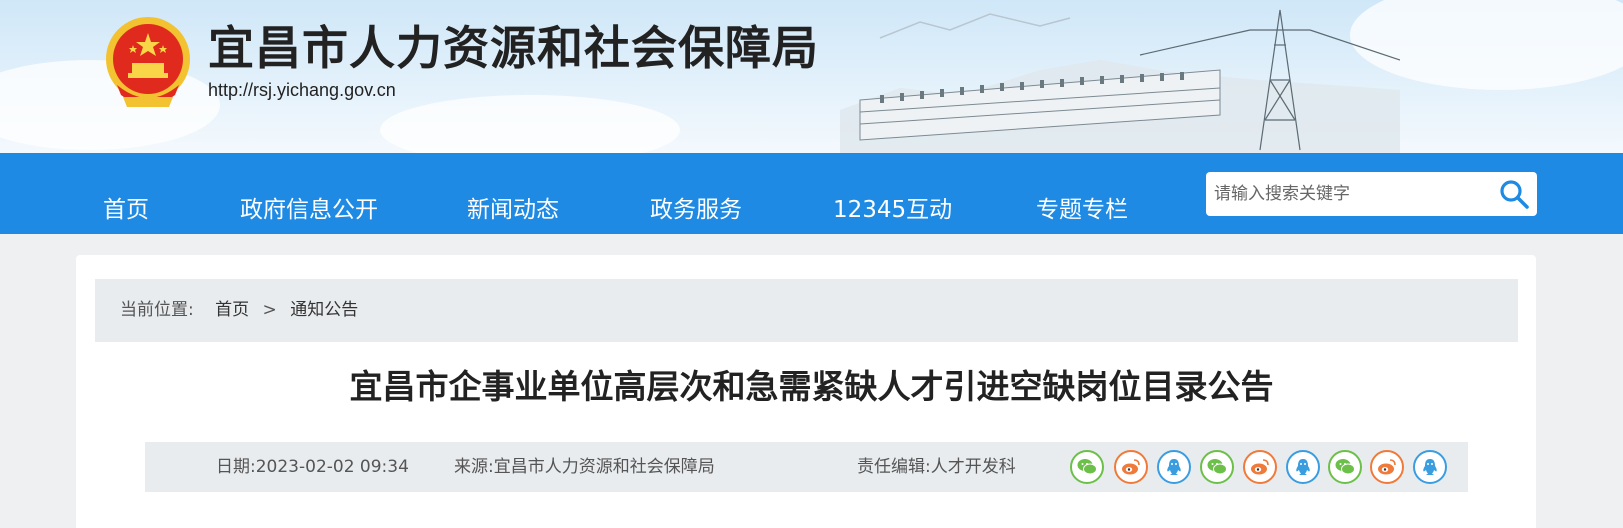 The height and width of the screenshot is (528, 1623). What do you see at coordinates (126, 210) in the screenshot?
I see `nav-item-home: 首页` at bounding box center [126, 210].